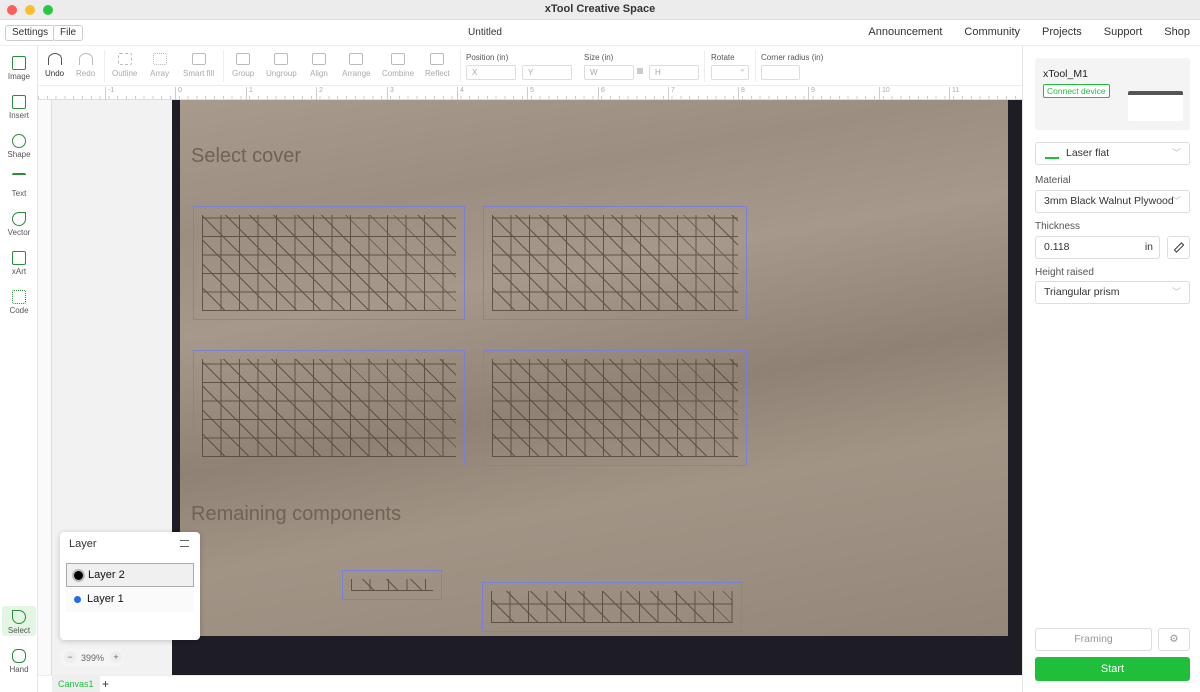  What do you see at coordinates (1177, 32) in the screenshot?
I see `nav-shop: Shop` at bounding box center [1177, 32].